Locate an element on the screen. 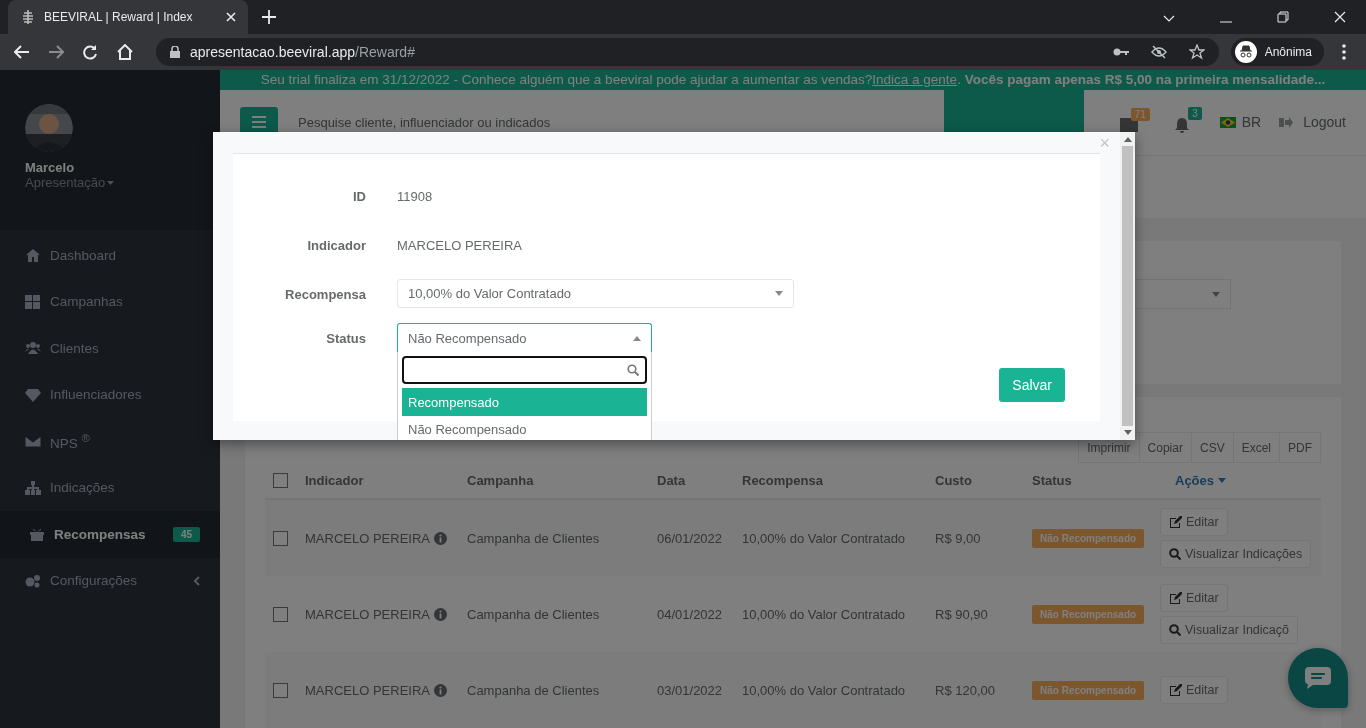 The image size is (1366, 728). column-header: Campanha is located at coordinates (501, 480).